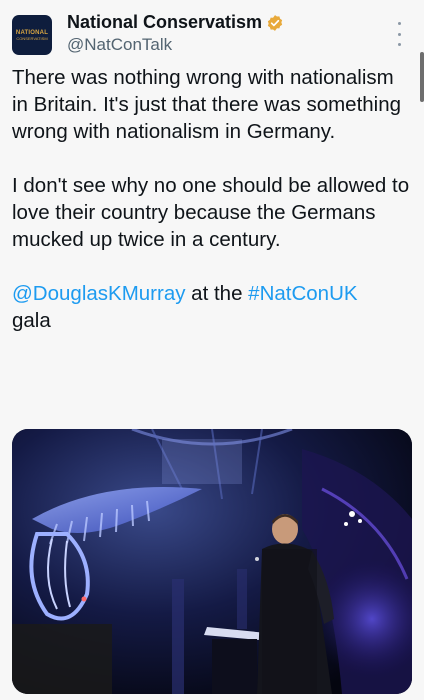 Image resolution: width=424 pixels, height=700 pixels. I want to click on connector-text: at the, so click(217, 293).